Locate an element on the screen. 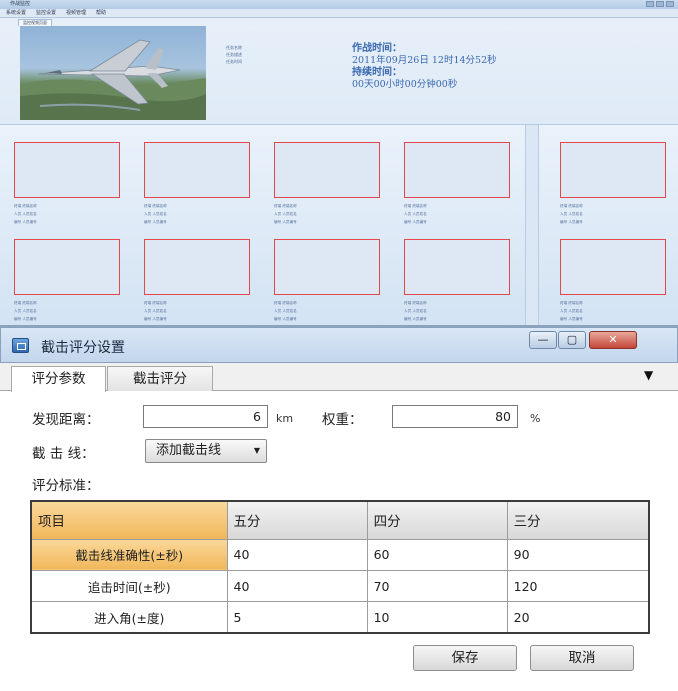  header-four: 四分 is located at coordinates (437, 520).